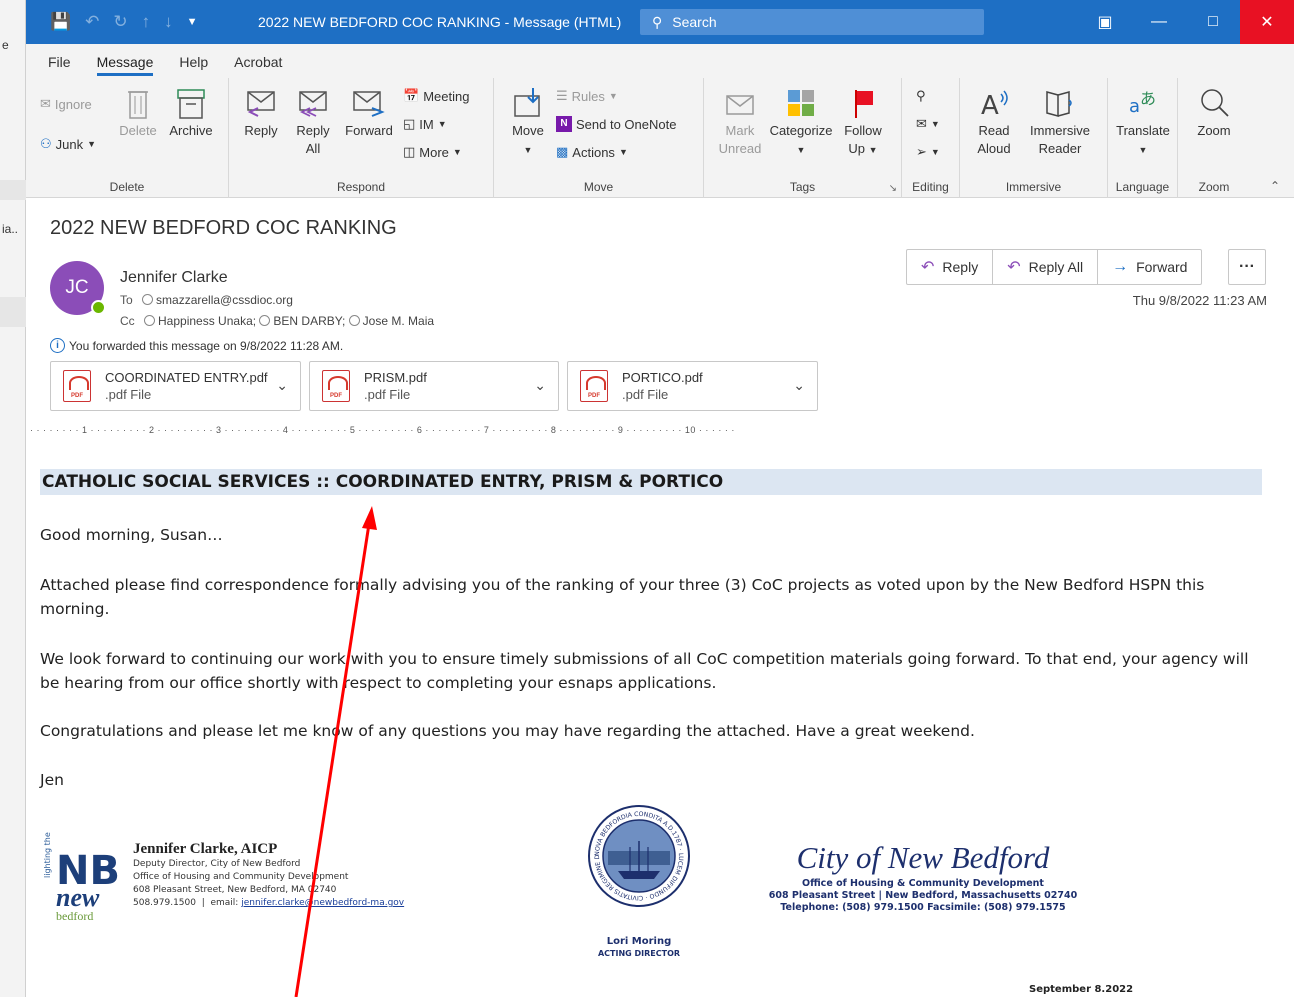  What do you see at coordinates (1033, 187) in the screenshot?
I see `group-label: Immersive` at bounding box center [1033, 187].